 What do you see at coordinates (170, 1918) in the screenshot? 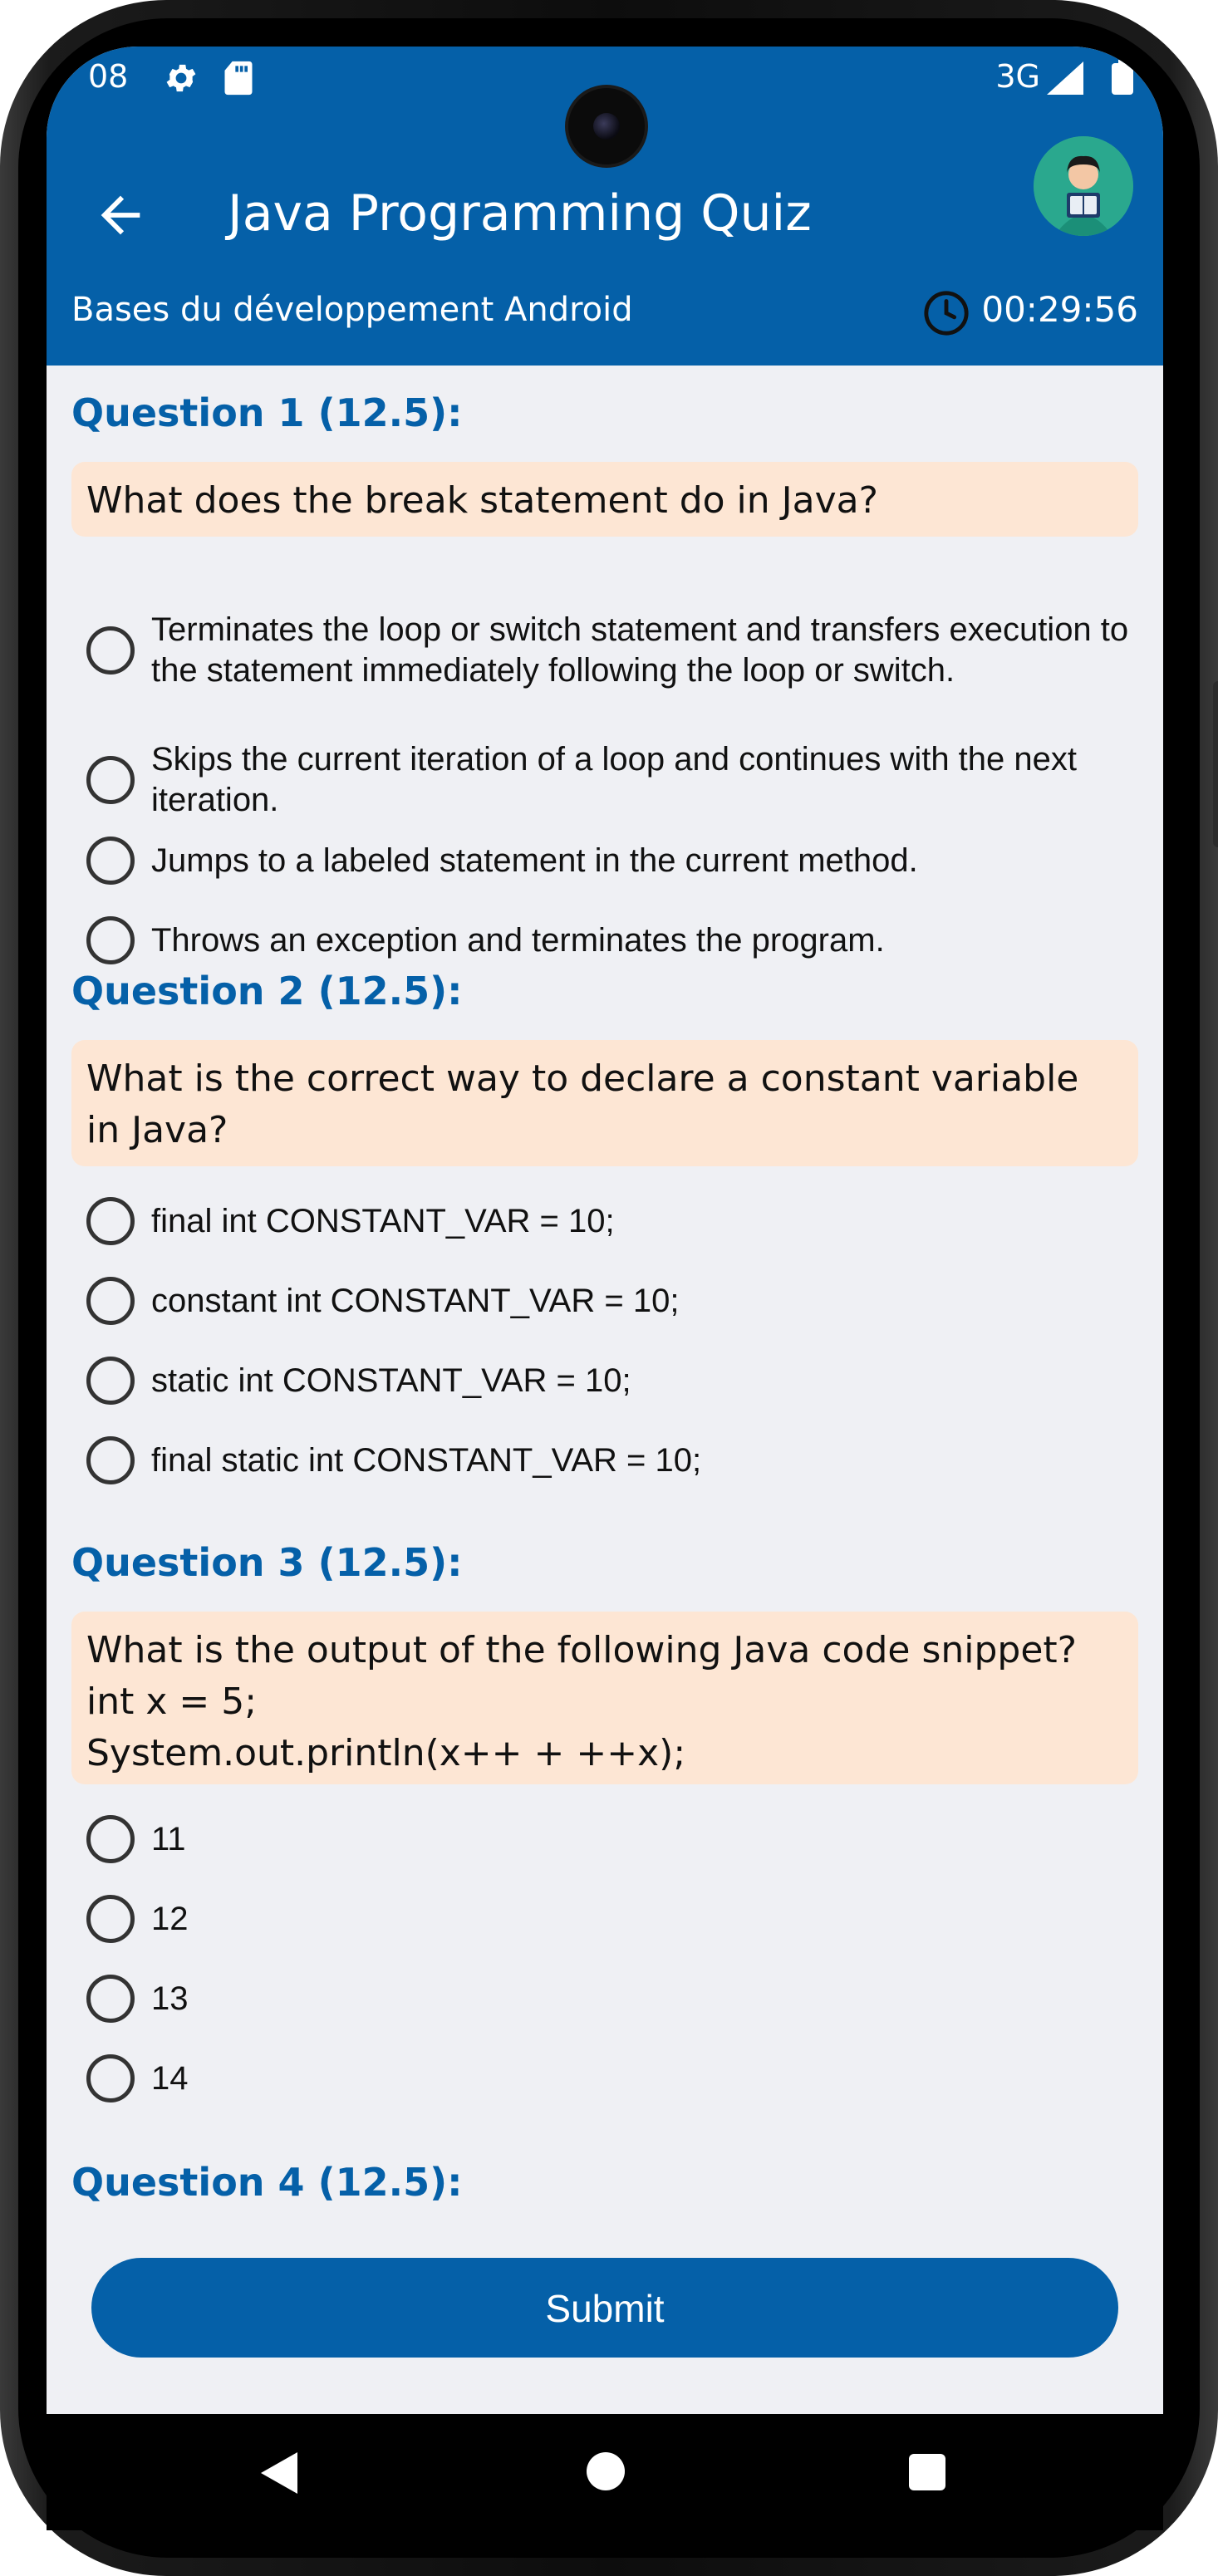
I see `option-label: 12` at bounding box center [170, 1918].